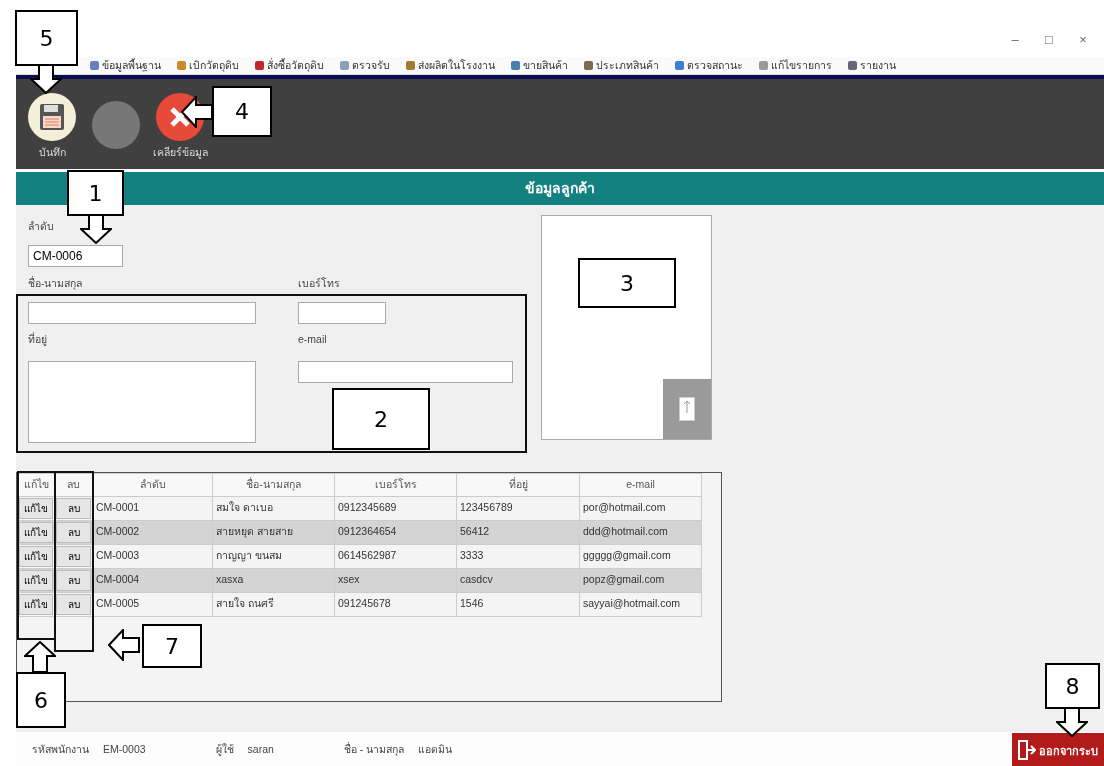 This screenshot has width=1104, height=766. What do you see at coordinates (152, 556) in the screenshot?
I see `table-cell: CM-0003` at bounding box center [152, 556].